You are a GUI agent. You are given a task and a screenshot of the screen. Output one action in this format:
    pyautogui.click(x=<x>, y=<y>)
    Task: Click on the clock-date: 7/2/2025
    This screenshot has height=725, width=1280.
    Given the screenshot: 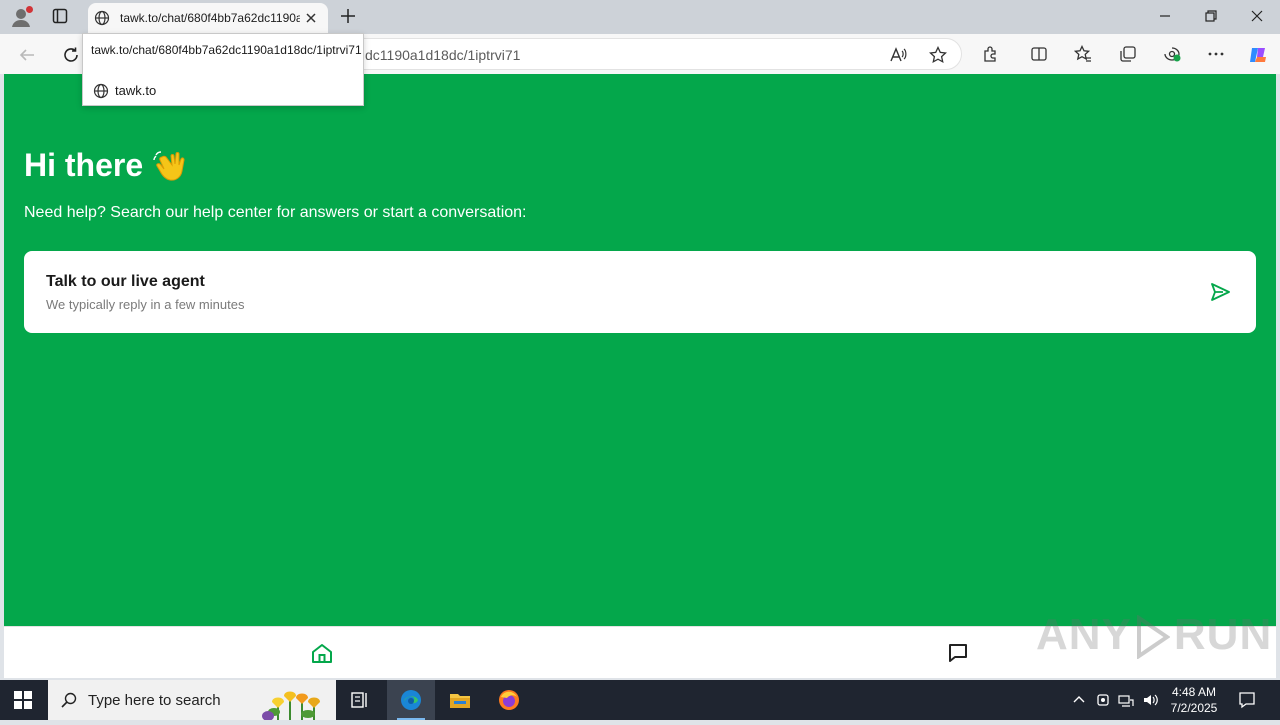 What is the action you would take?
    pyautogui.click(x=1194, y=708)
    